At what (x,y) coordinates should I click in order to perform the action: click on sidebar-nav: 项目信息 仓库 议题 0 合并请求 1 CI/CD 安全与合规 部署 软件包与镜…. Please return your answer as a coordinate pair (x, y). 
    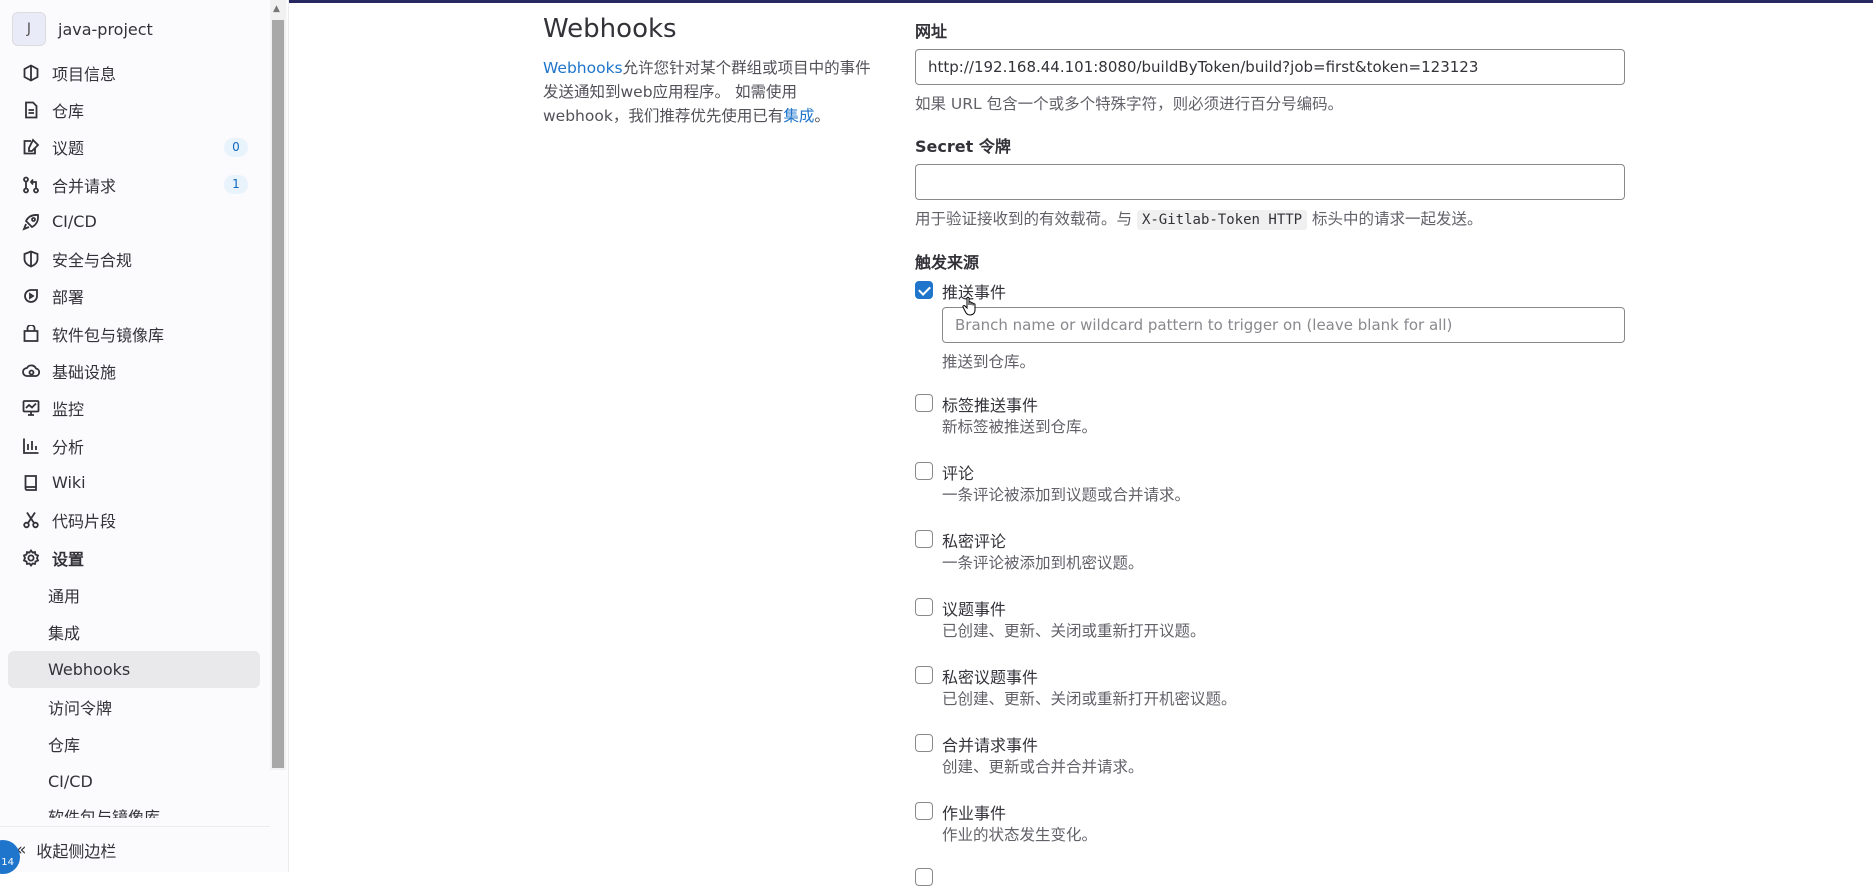
    Looking at the image, I should click on (134, 436).